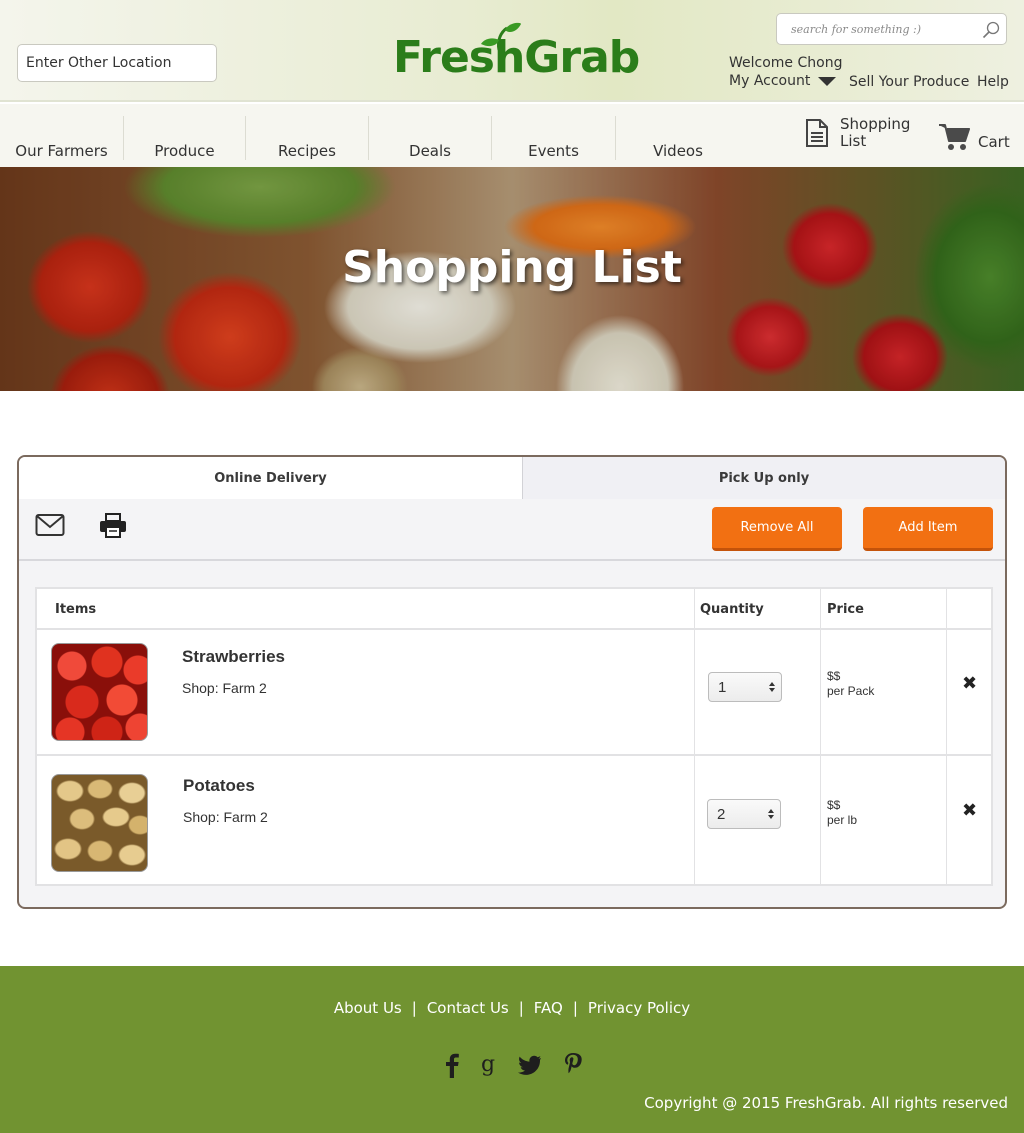 This screenshot has width=1024, height=1133. What do you see at coordinates (909, 82) in the screenshot?
I see `sell-produce-link: Sell Your Produce` at bounding box center [909, 82].